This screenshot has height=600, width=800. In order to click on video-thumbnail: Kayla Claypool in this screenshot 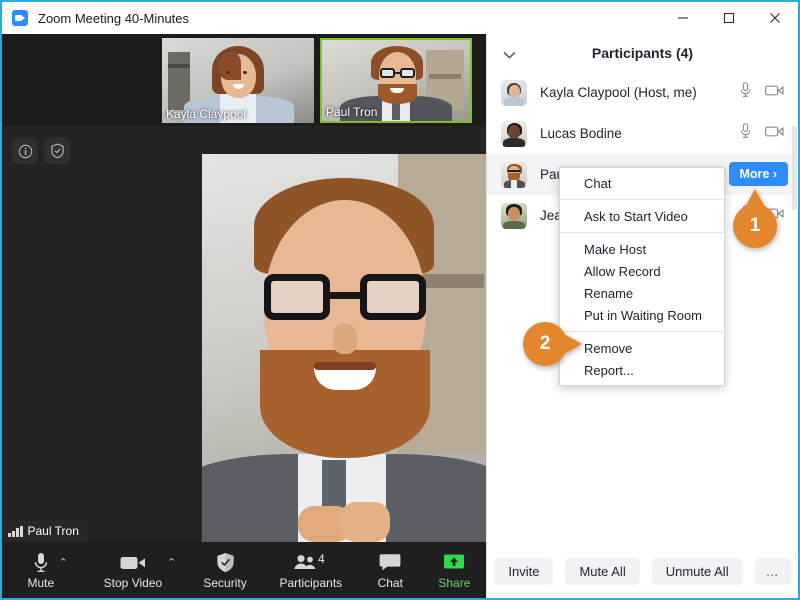, I will do `click(238, 80)`.